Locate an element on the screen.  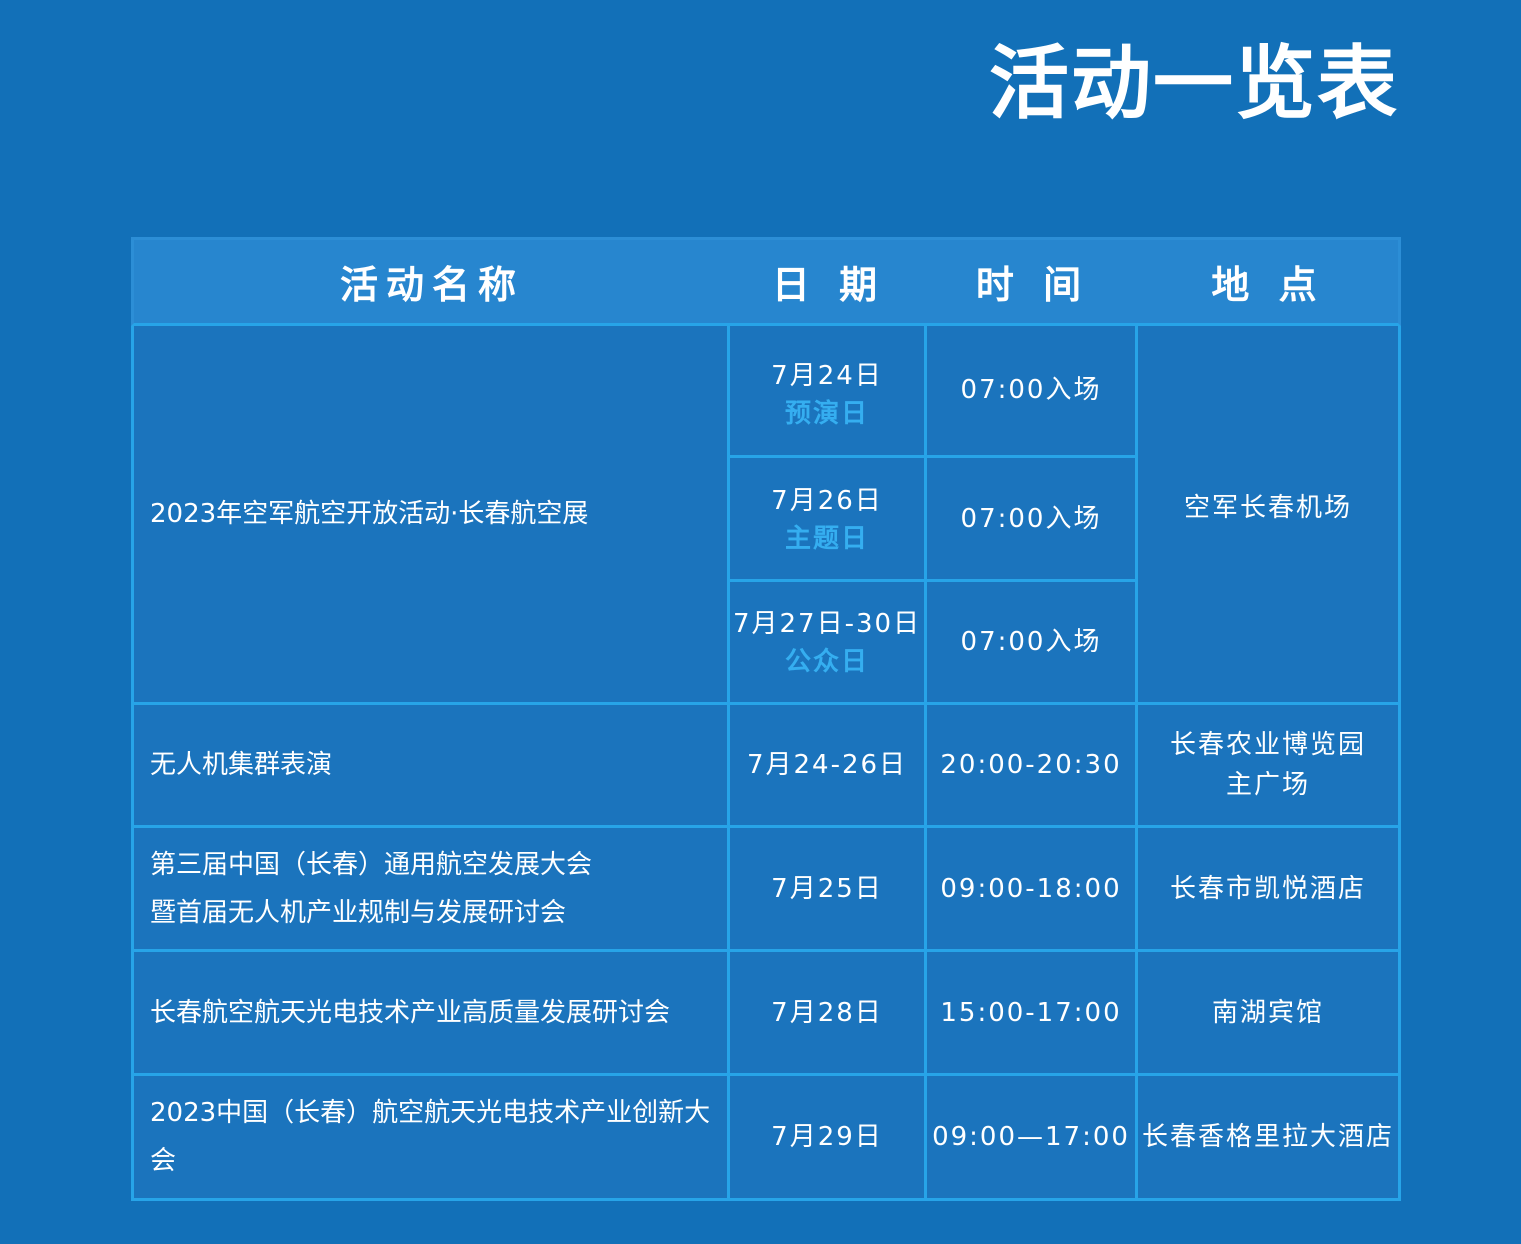
activity-location-line: 长春市凯悦酒店 is located at coordinates (1267, 888).